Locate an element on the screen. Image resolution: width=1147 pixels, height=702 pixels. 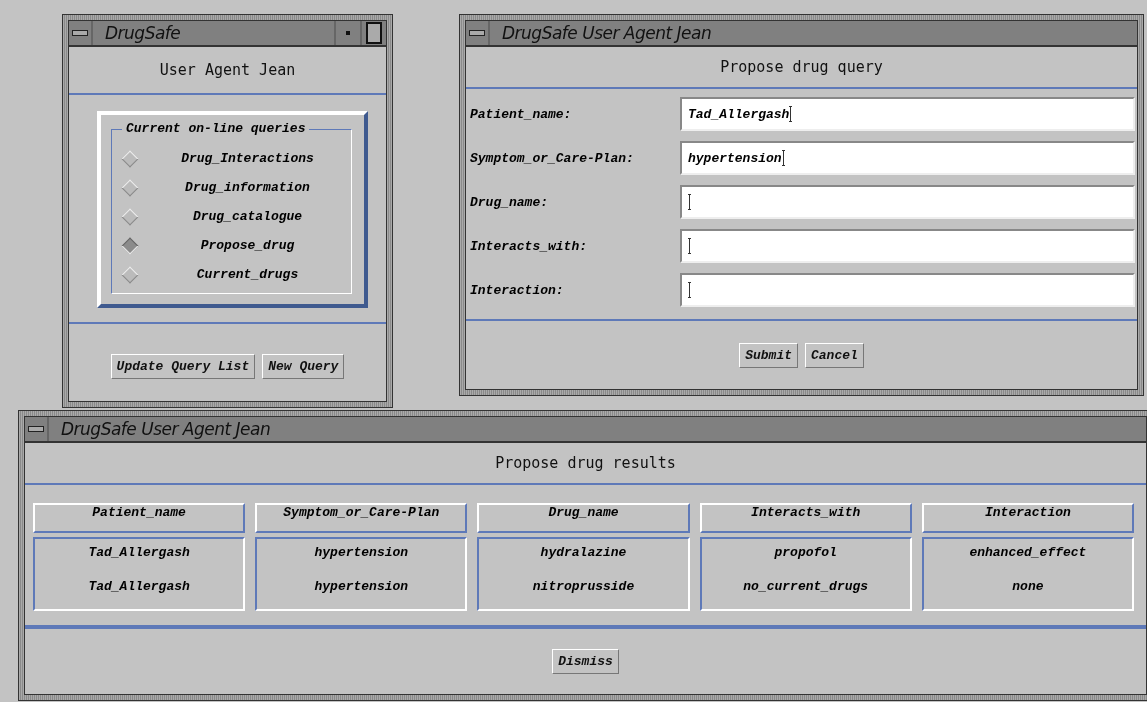
field-label: Interacts_with: is located at coordinates (529, 246).